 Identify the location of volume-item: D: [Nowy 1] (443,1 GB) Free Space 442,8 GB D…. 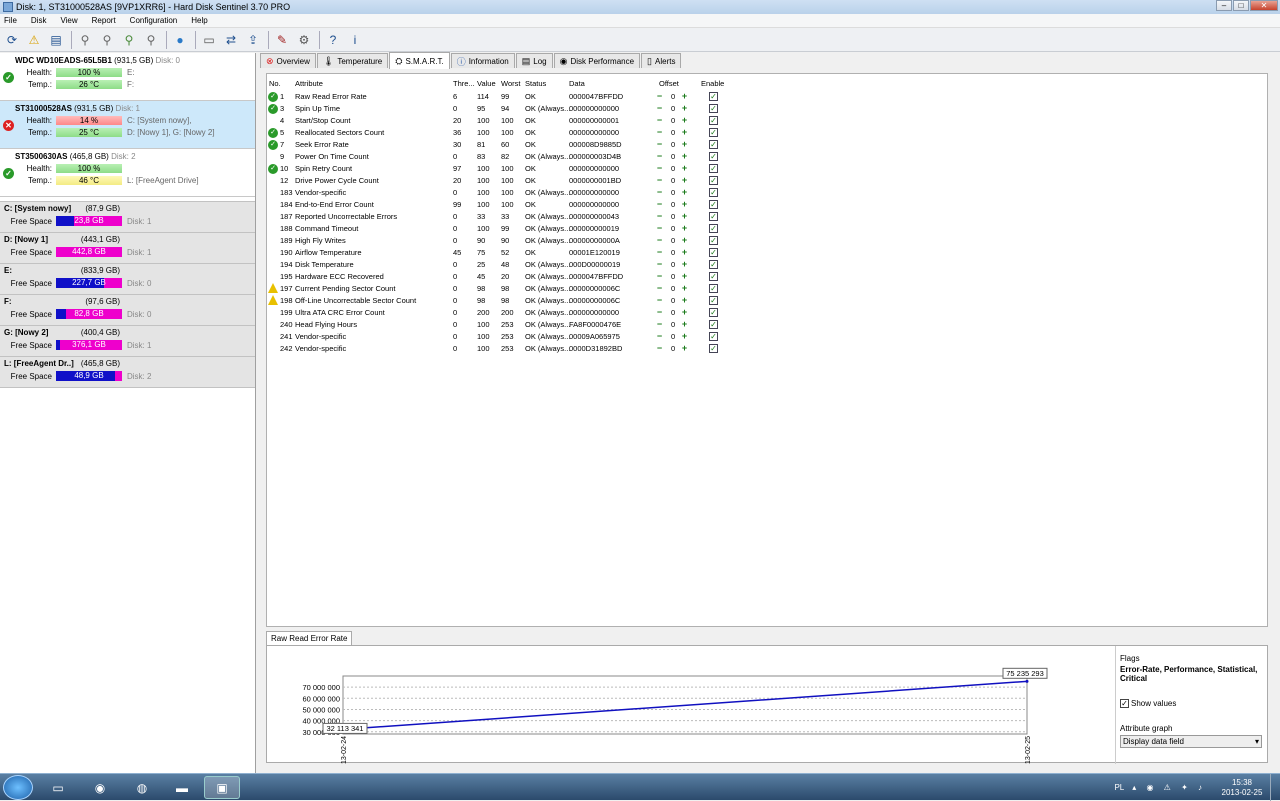
(127, 248).